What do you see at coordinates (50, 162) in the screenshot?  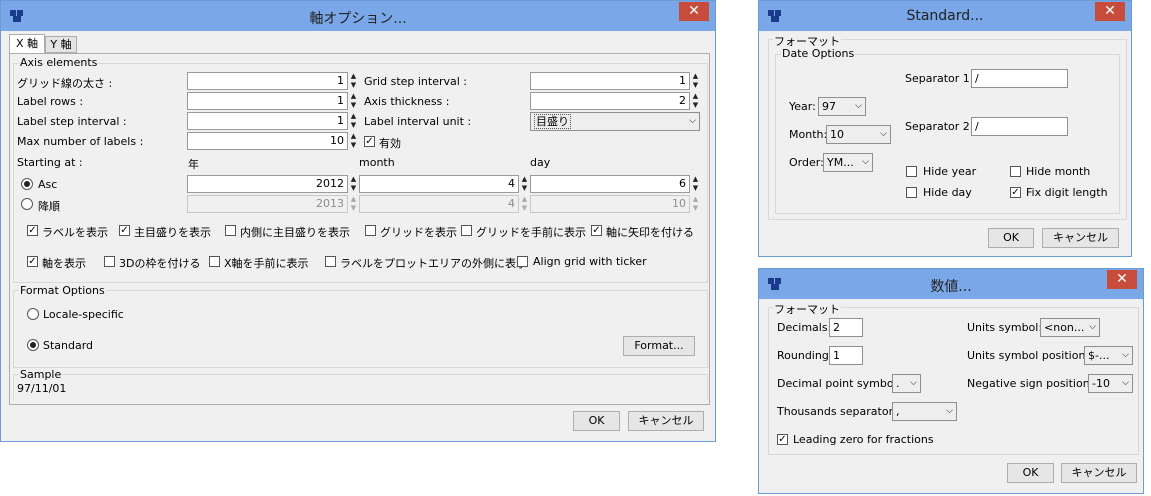 I see `starting-at-label: Starting at :` at bounding box center [50, 162].